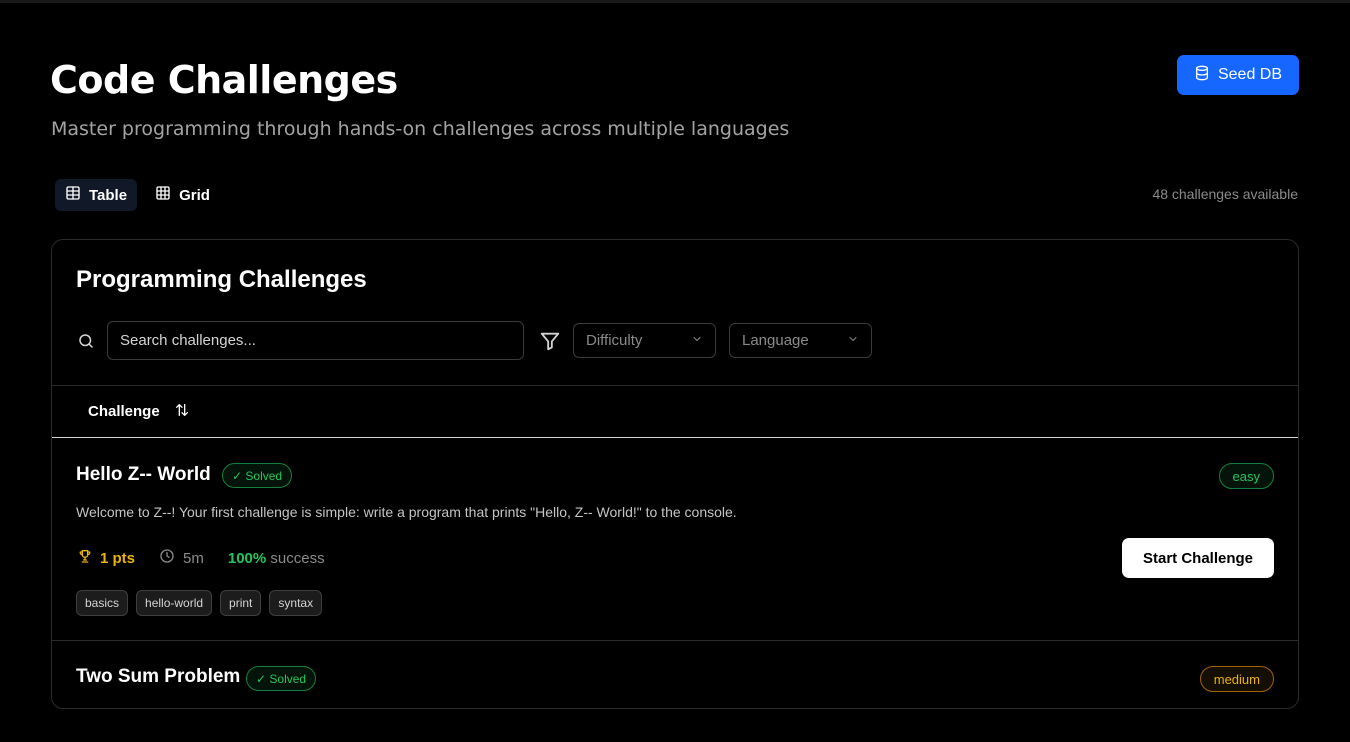  What do you see at coordinates (73, 195) in the screenshot?
I see `table-icon` at bounding box center [73, 195].